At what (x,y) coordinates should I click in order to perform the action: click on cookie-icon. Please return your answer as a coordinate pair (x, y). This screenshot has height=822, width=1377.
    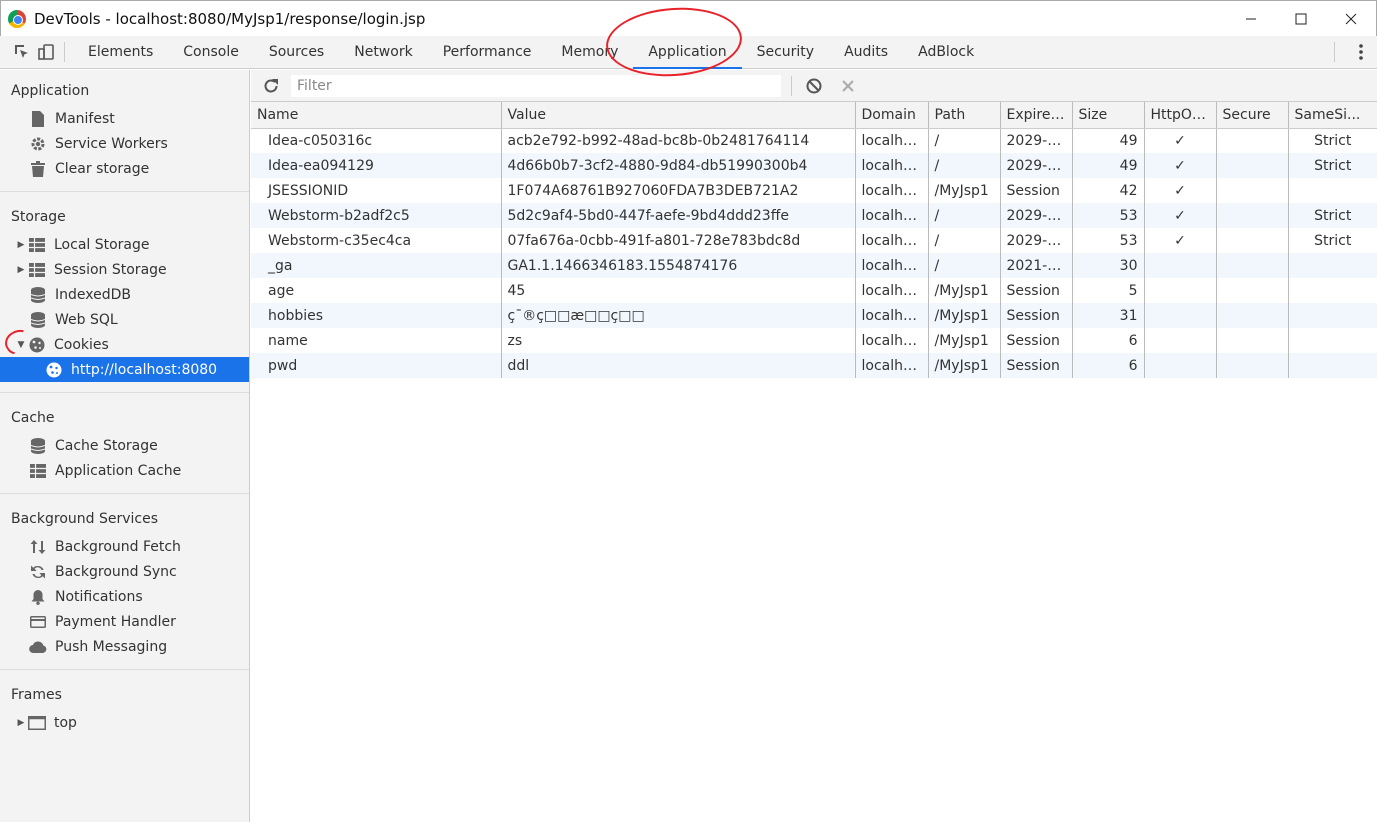
    Looking at the image, I should click on (54, 370).